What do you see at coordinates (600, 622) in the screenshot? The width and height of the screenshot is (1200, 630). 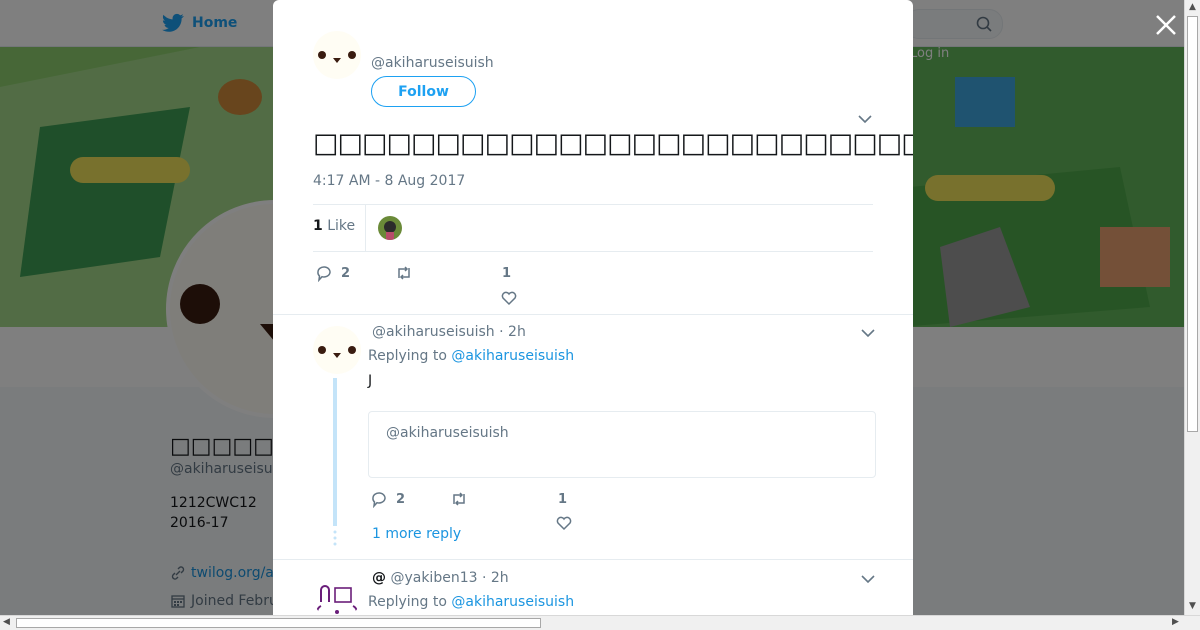 I see `horizontal-scrollbar: ◀ ▶` at bounding box center [600, 622].